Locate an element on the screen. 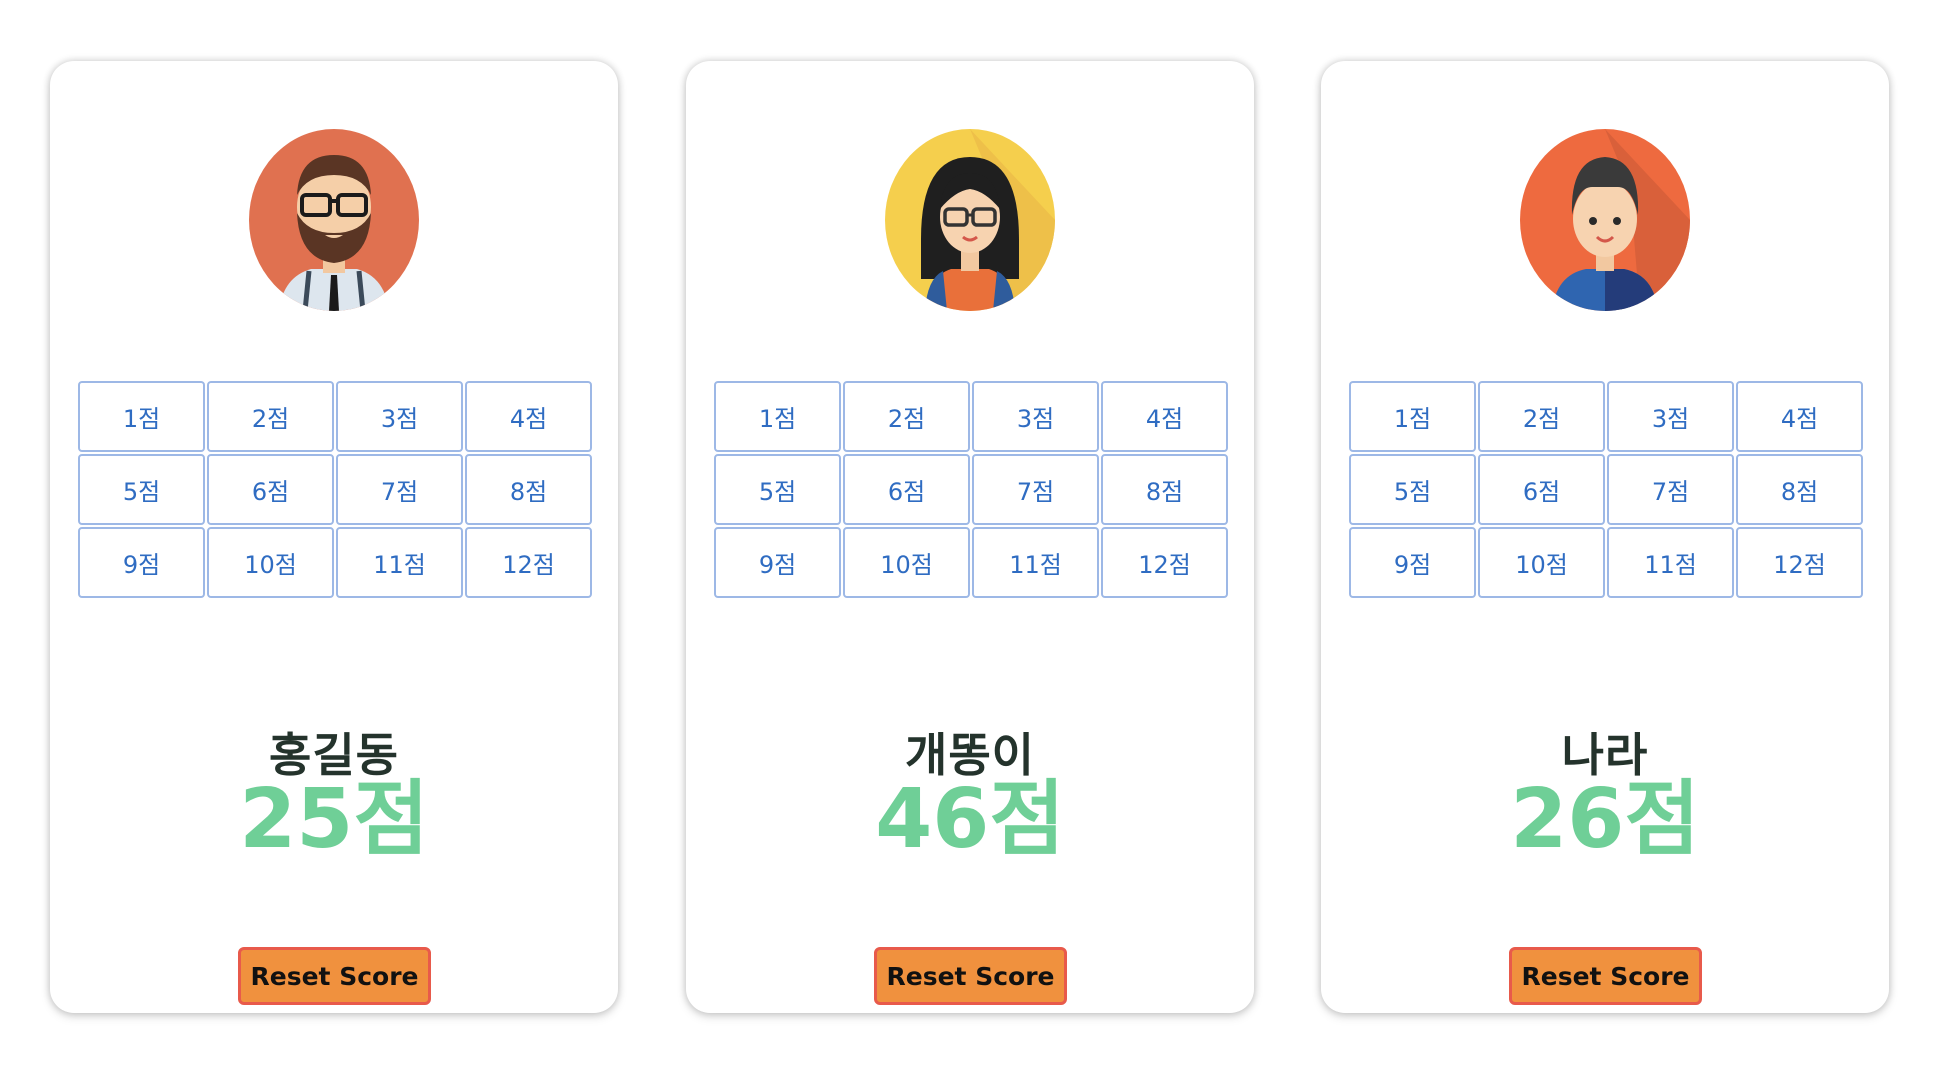  player-score: 46점 is located at coordinates (970, 819).